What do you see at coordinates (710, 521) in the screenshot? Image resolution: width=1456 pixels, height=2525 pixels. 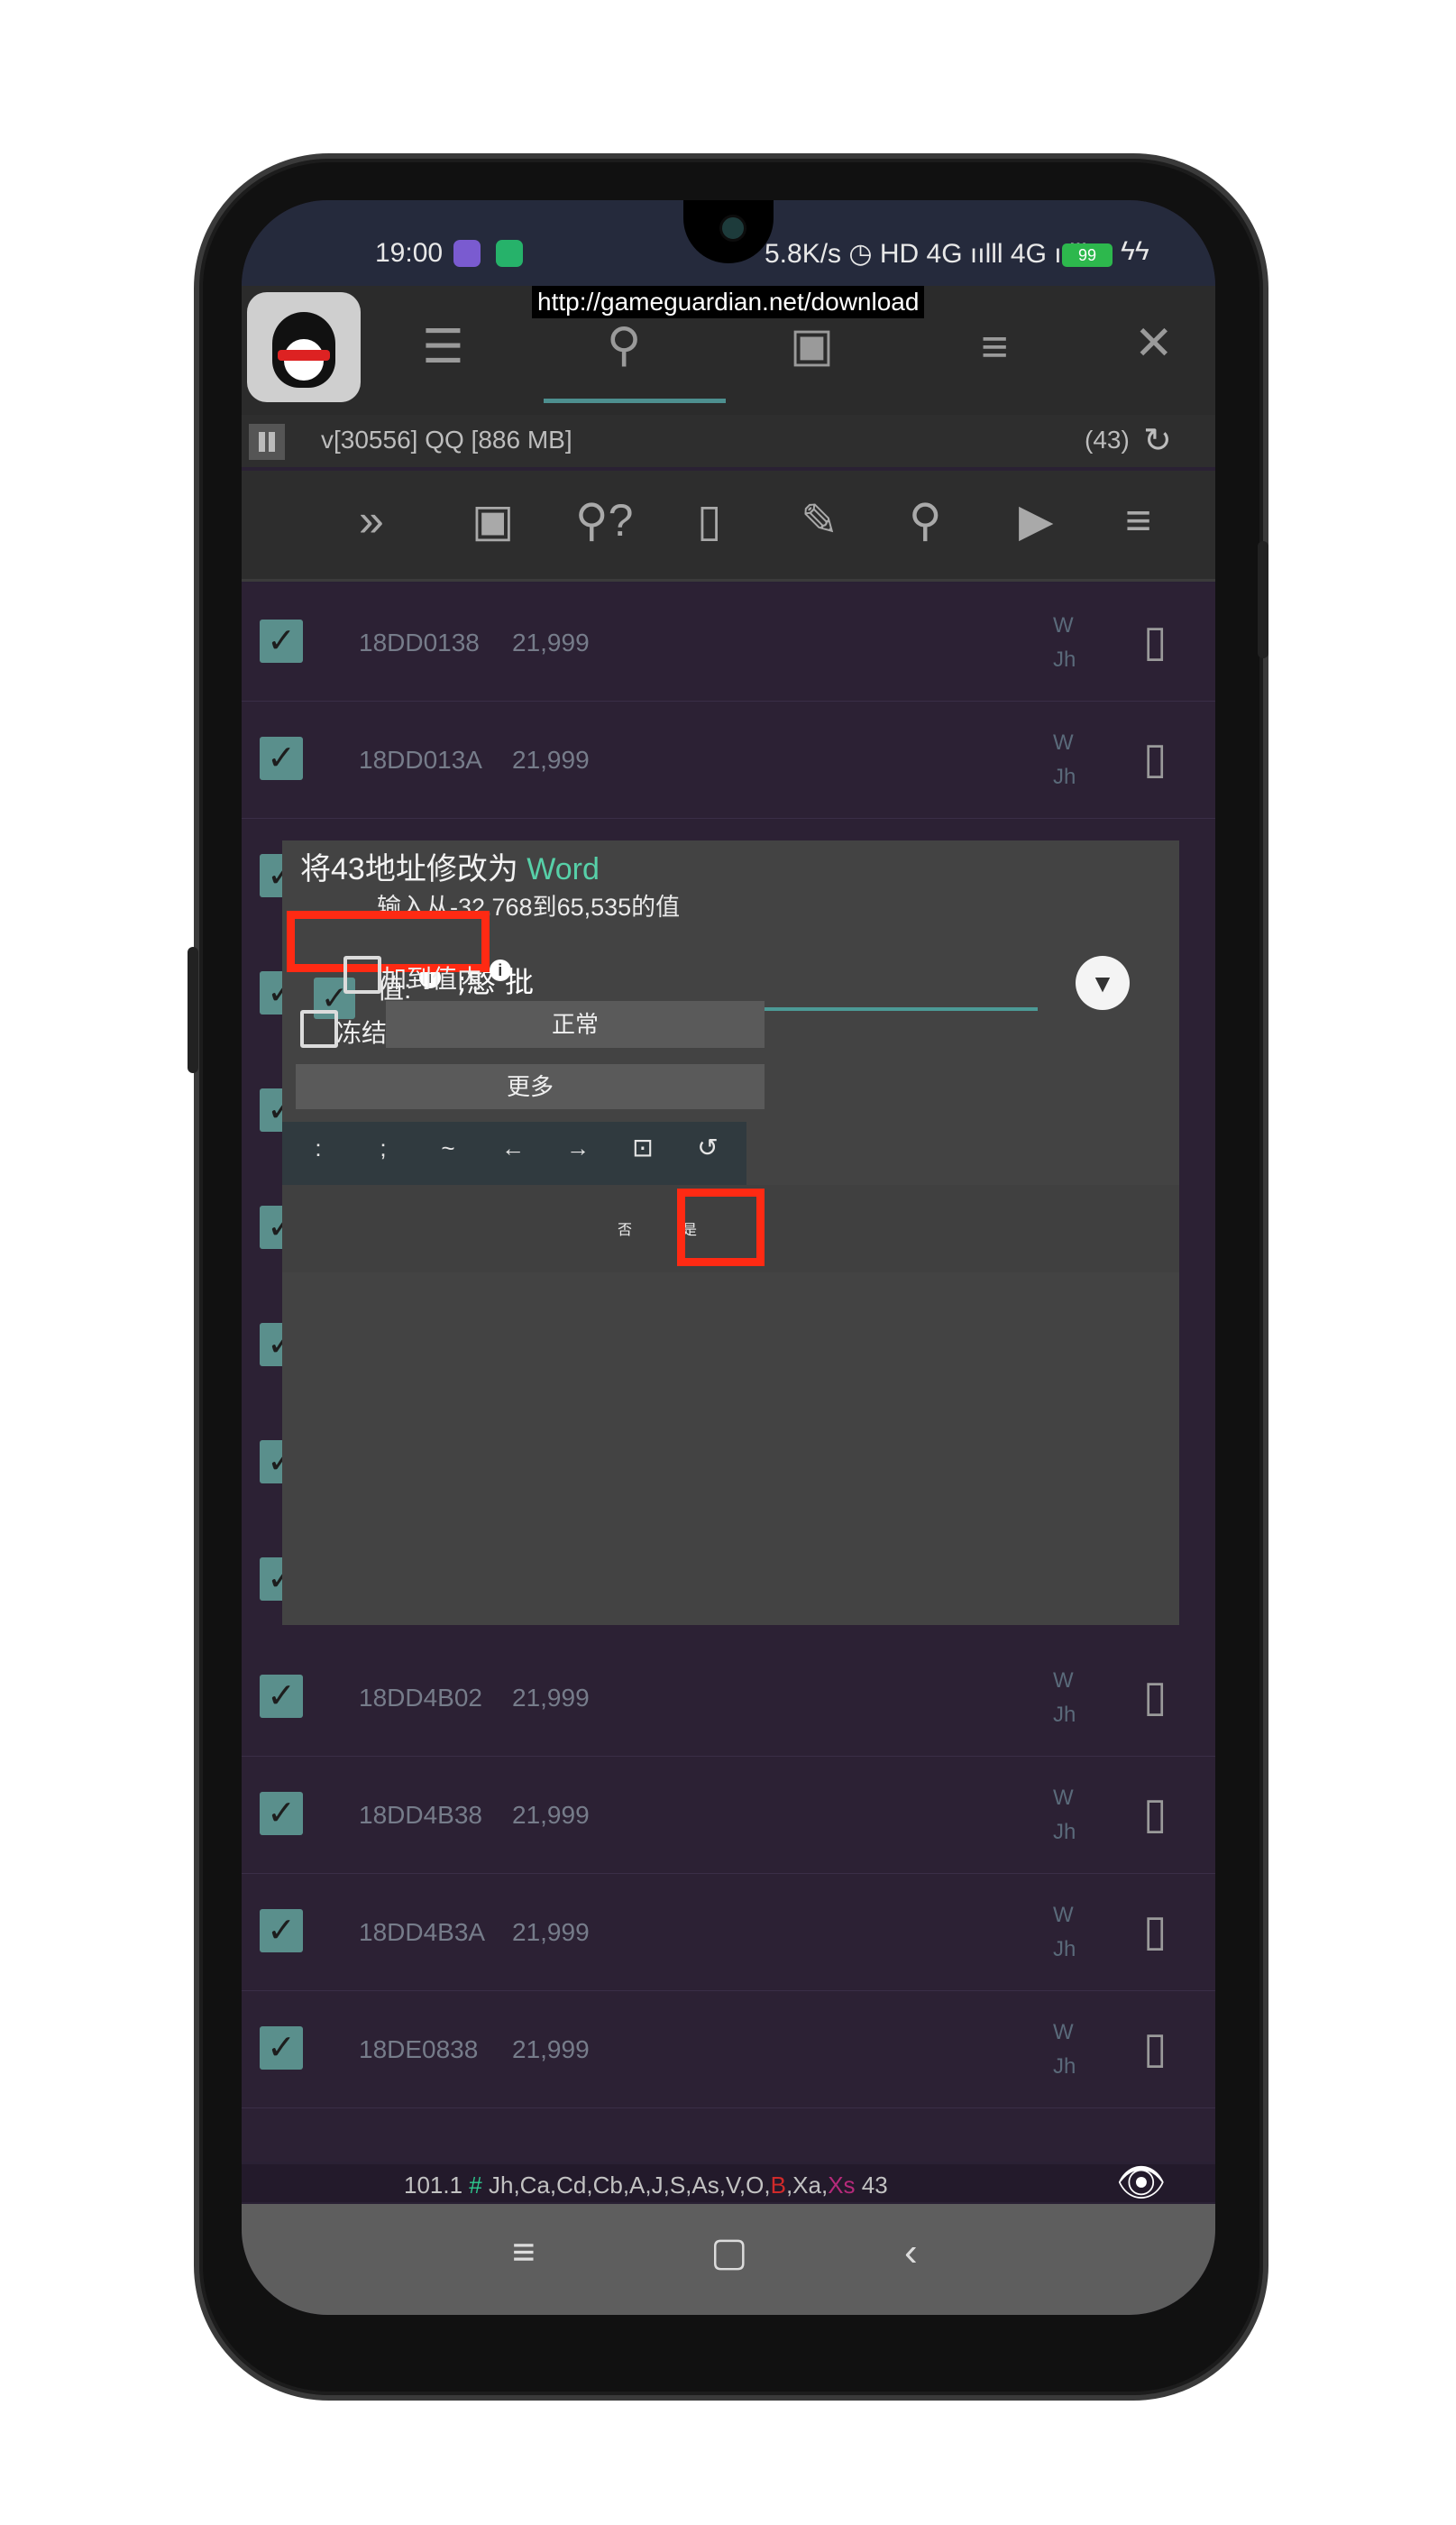 I see `delete-icon: ▯` at bounding box center [710, 521].